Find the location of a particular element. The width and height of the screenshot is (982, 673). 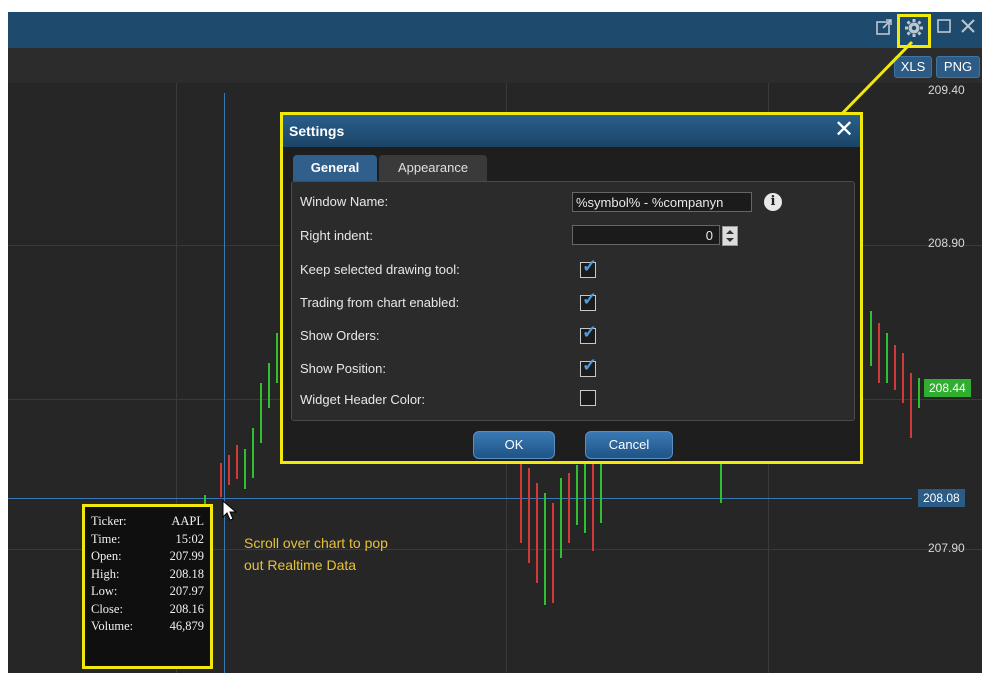

annotation-line: Scroll over chart to pop is located at coordinates (316, 543).